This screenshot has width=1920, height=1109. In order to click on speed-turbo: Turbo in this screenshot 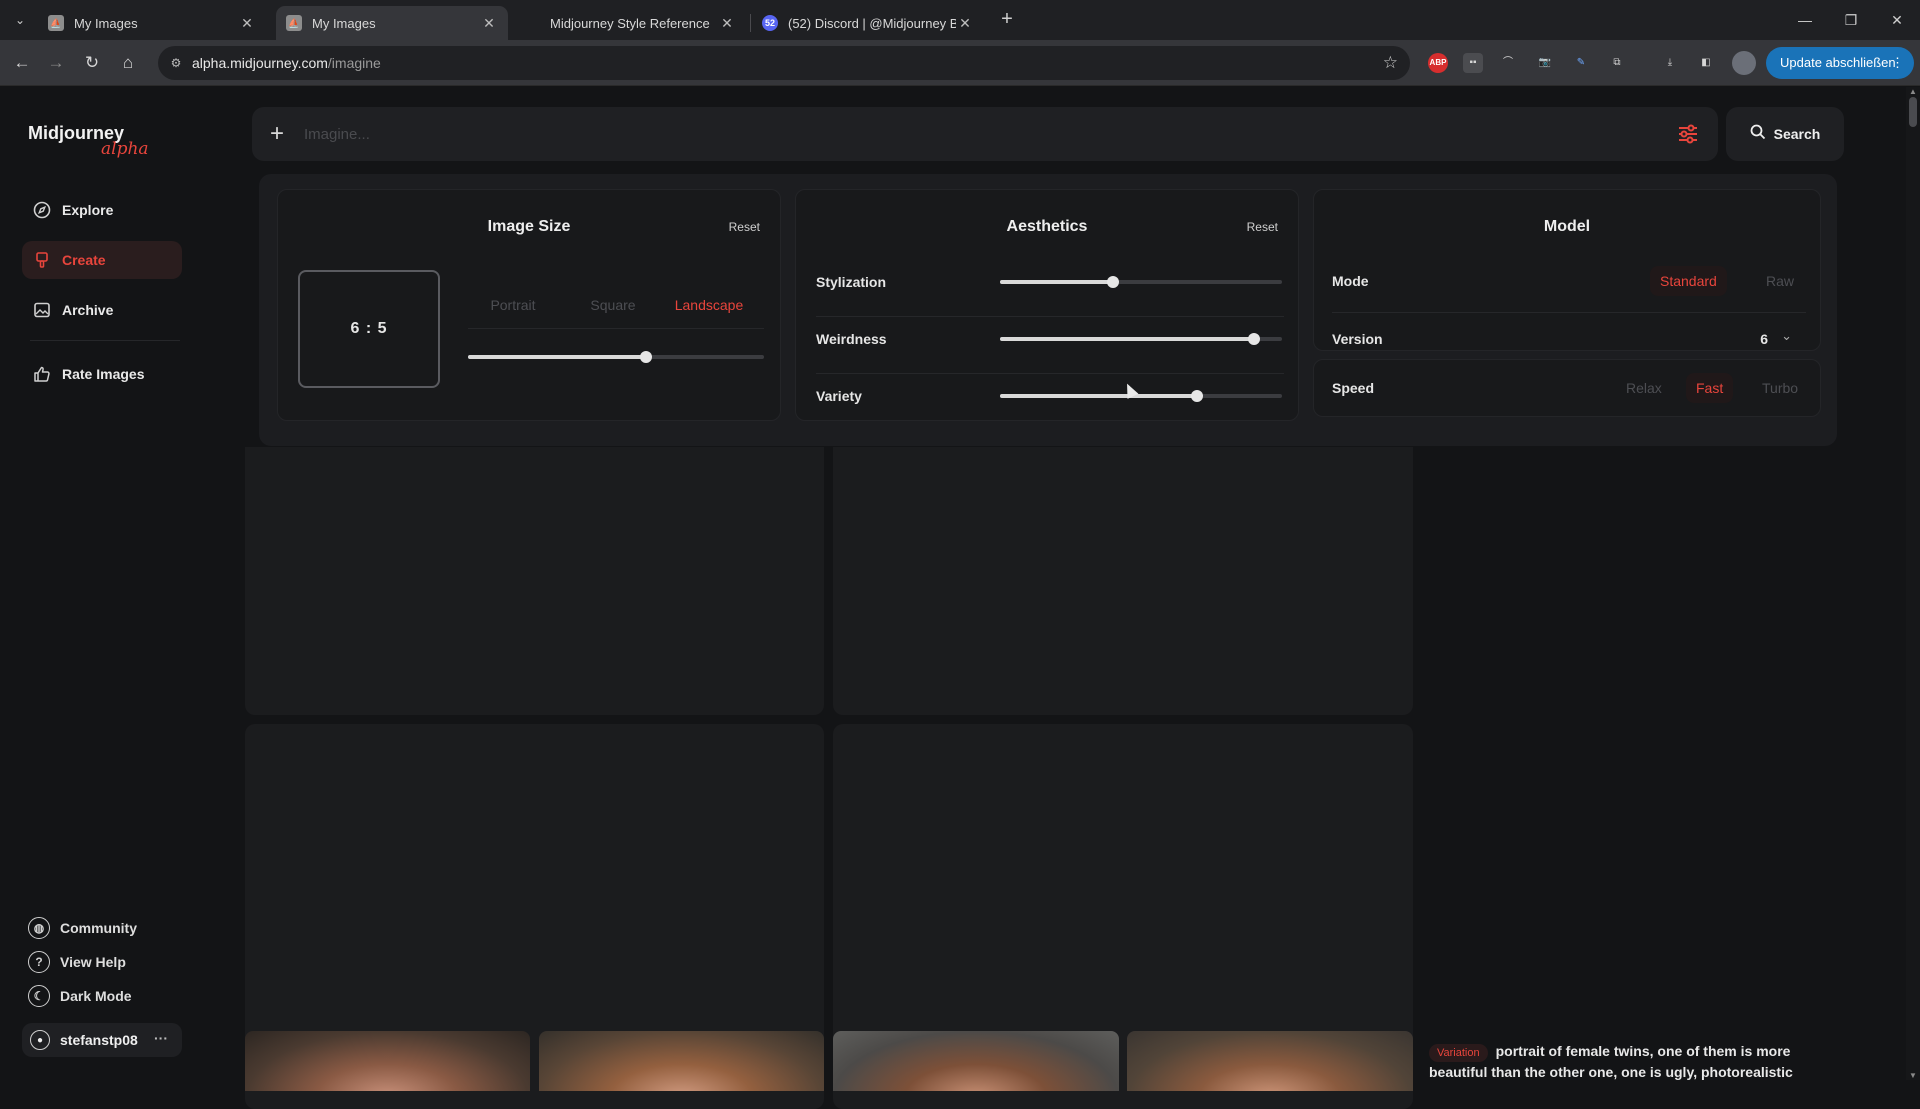, I will do `click(1780, 388)`.